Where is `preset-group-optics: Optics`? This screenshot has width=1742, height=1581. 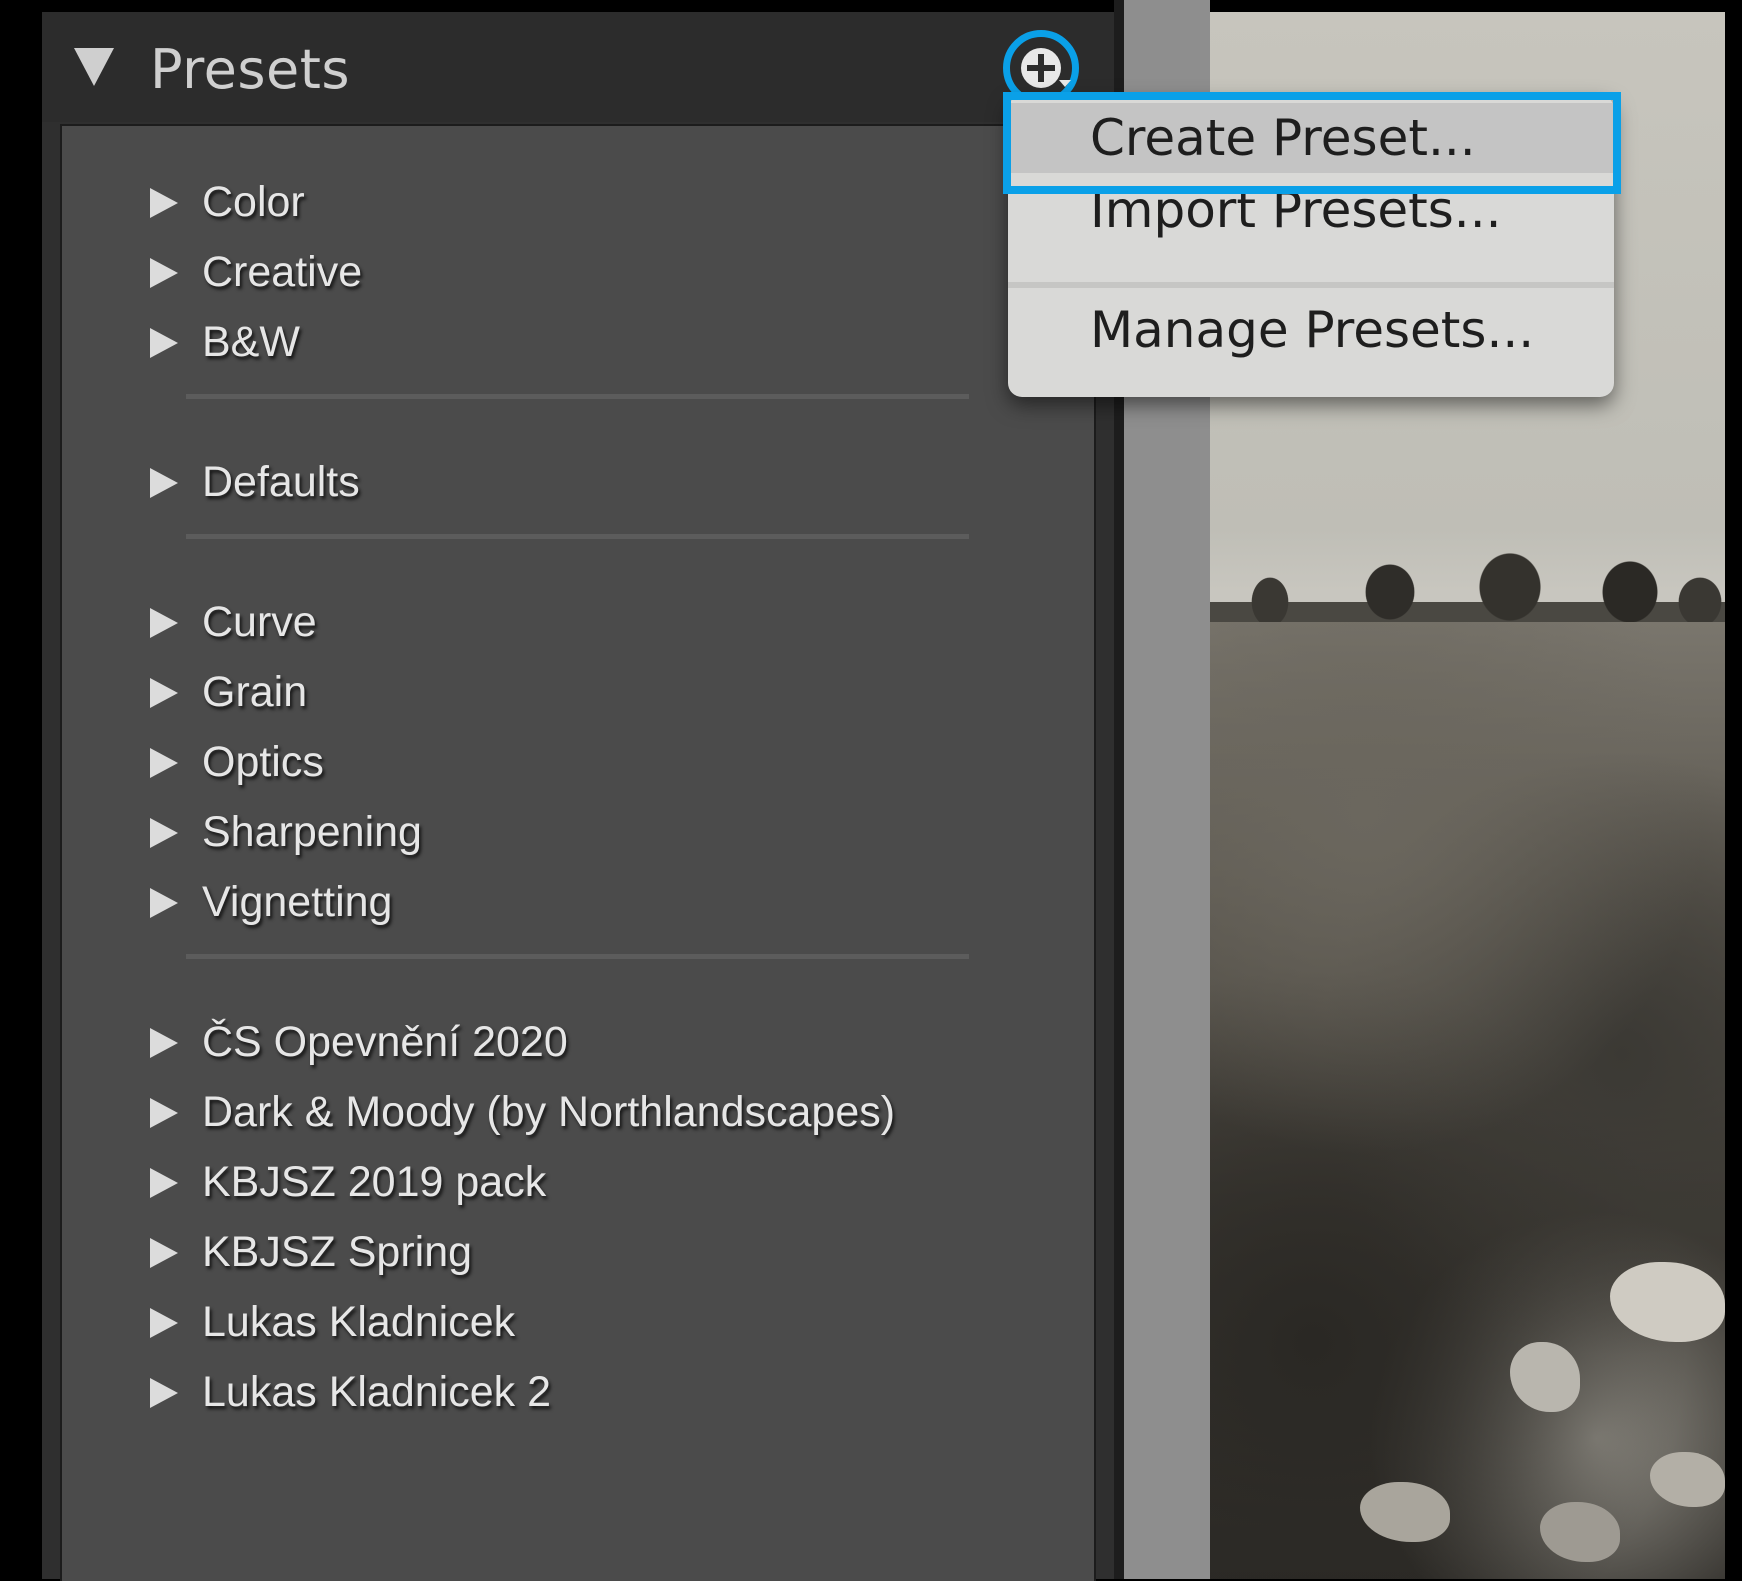
preset-group-optics: Optics is located at coordinates (562, 765).